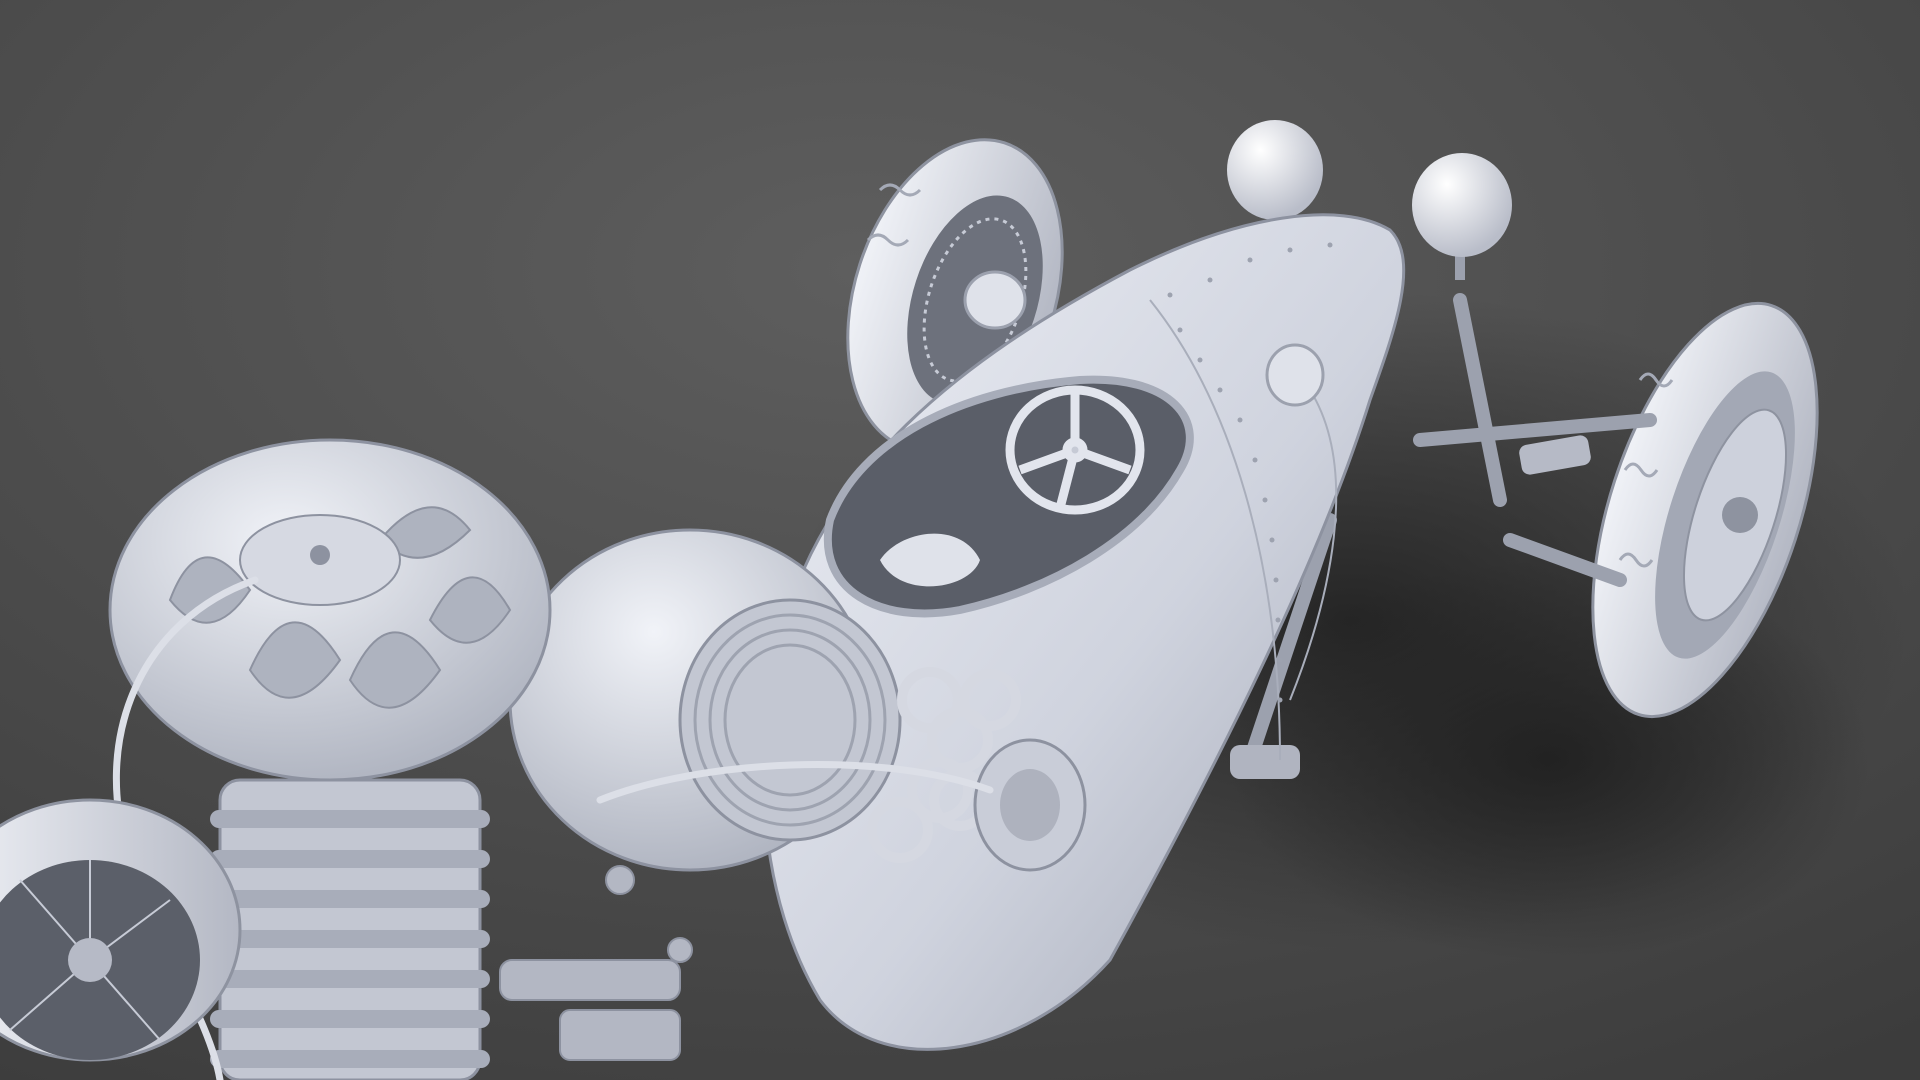  Describe the element at coordinates (350, 929) in the screenshot. I see `cylinder-fins` at that location.